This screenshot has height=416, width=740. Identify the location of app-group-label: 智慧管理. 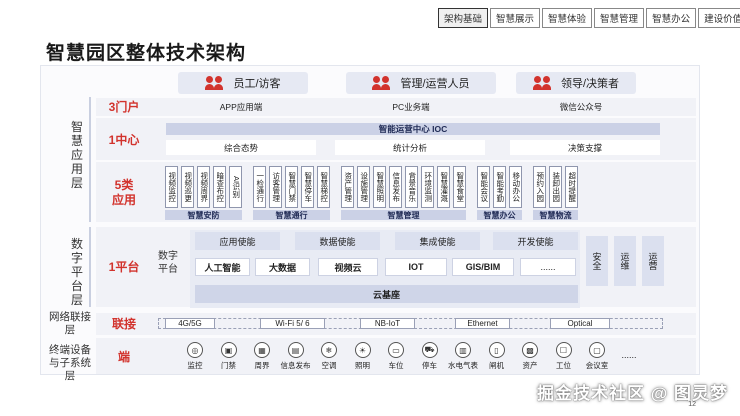
(403, 215).